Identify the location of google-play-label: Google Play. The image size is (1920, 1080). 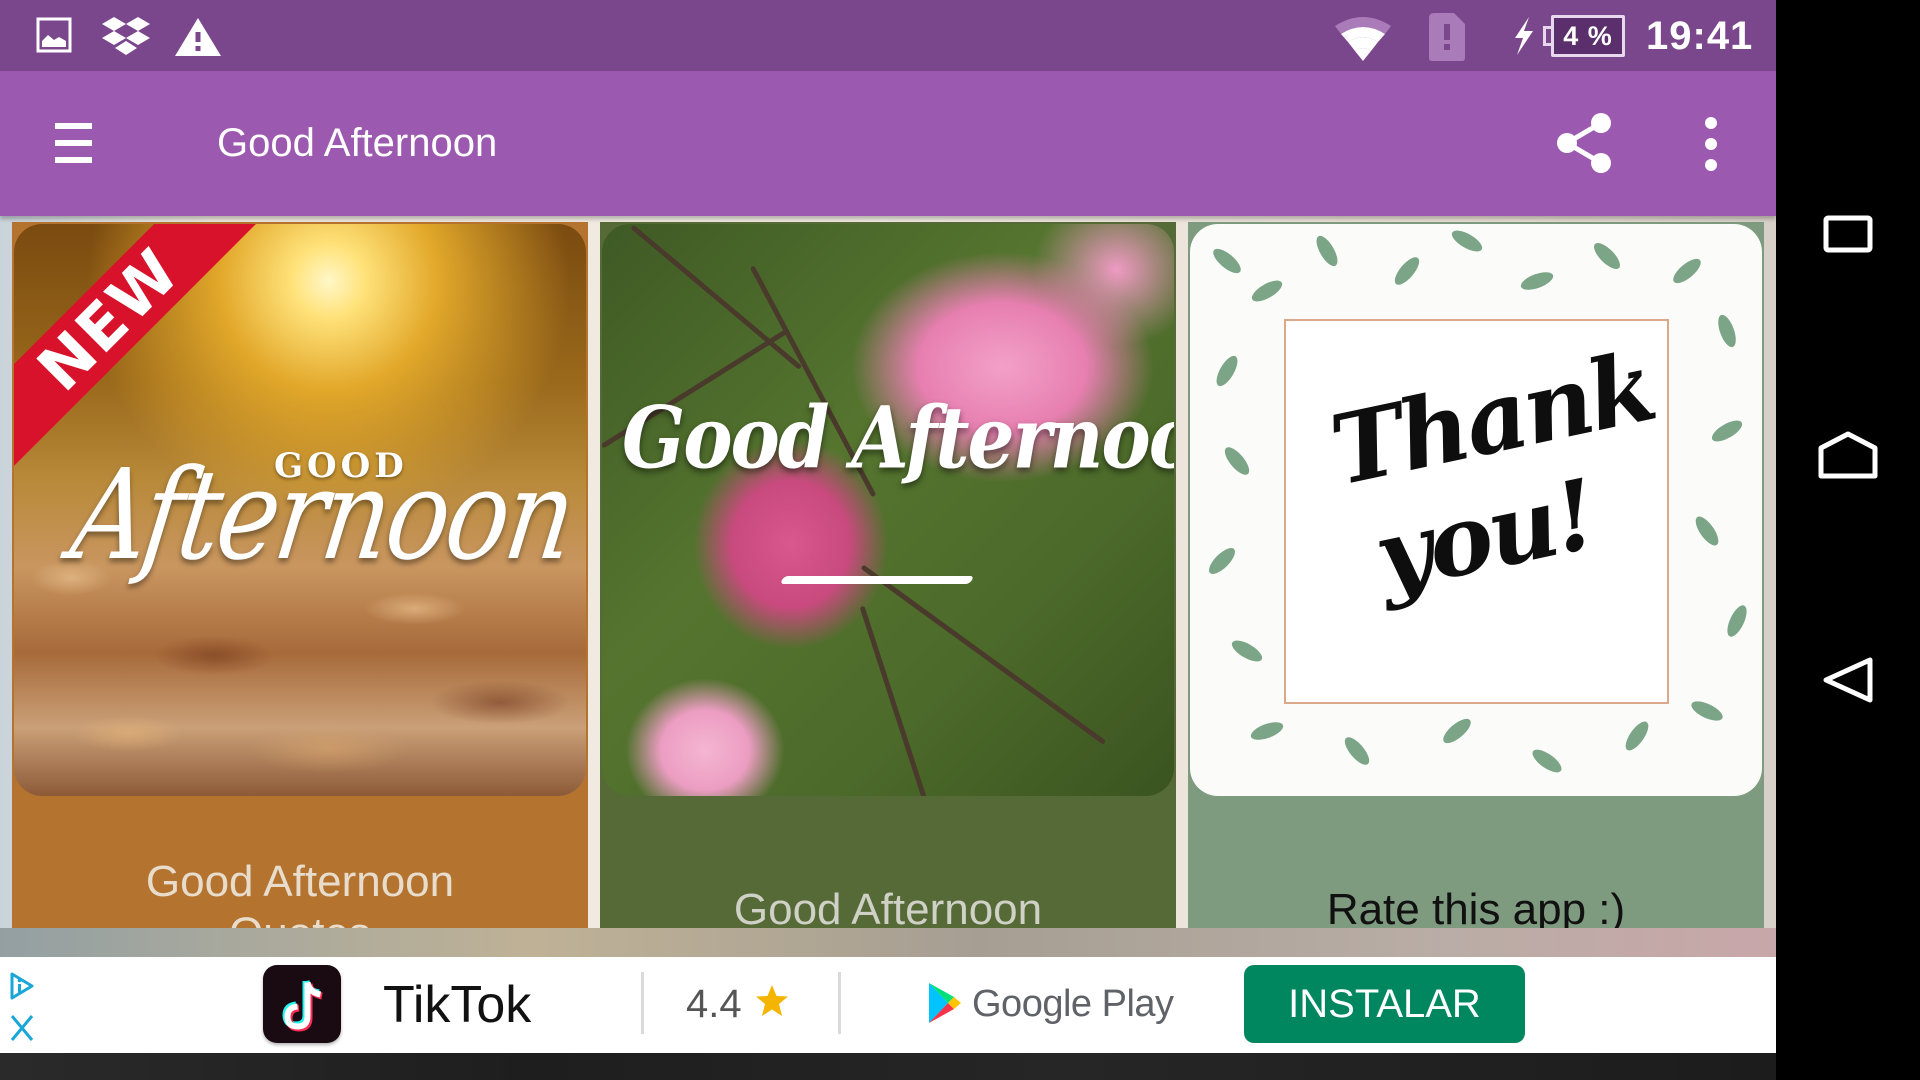
(1073, 1004).